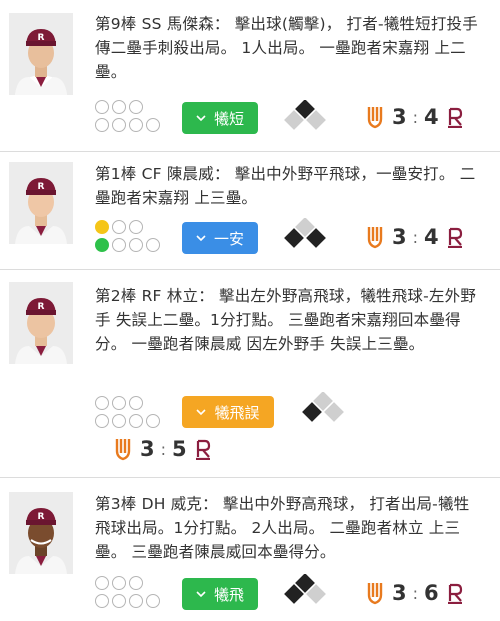 This screenshot has height=621, width=500. What do you see at coordinates (237, 412) in the screenshot?
I see `badge-label: 犧飛誤` at bounding box center [237, 412].